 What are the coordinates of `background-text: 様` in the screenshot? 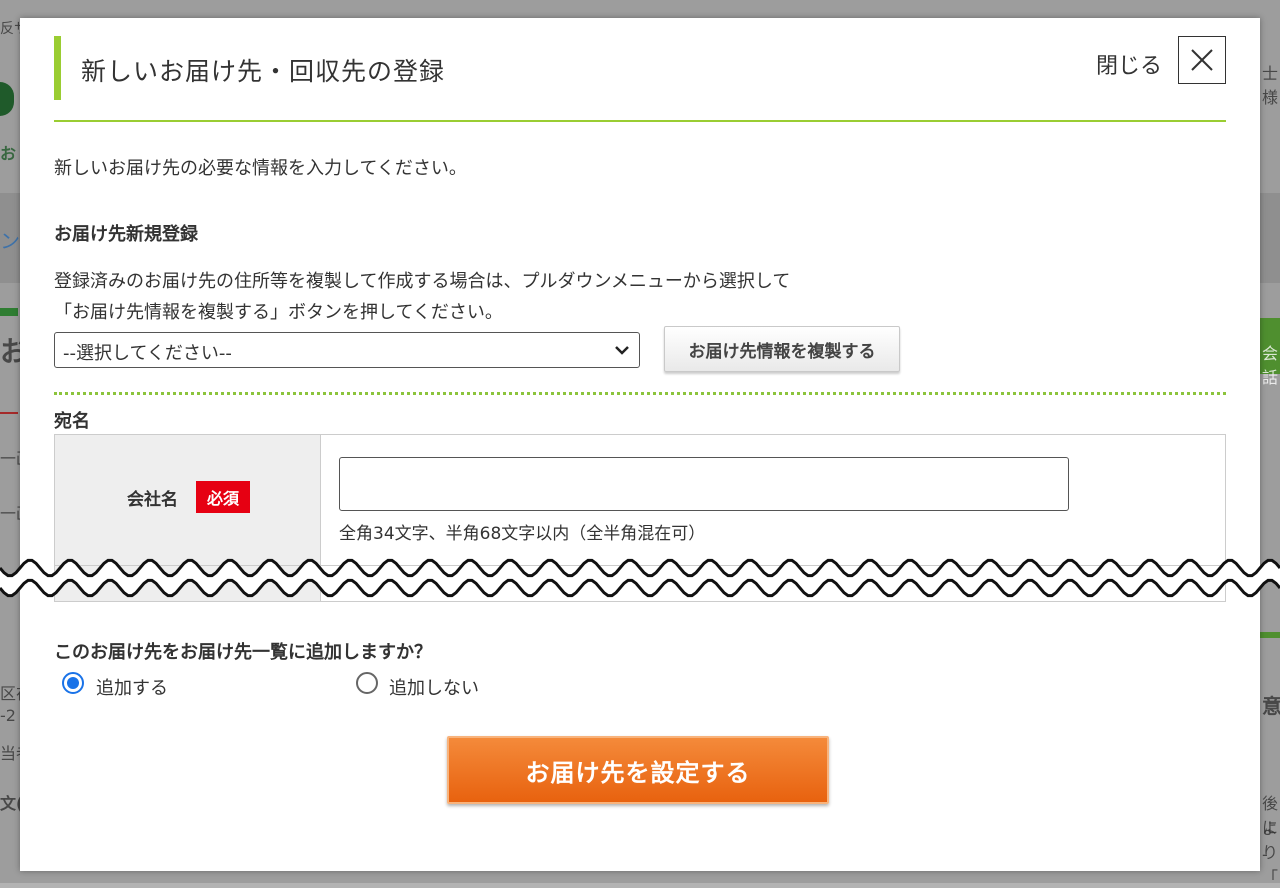 It's located at (1270, 97).